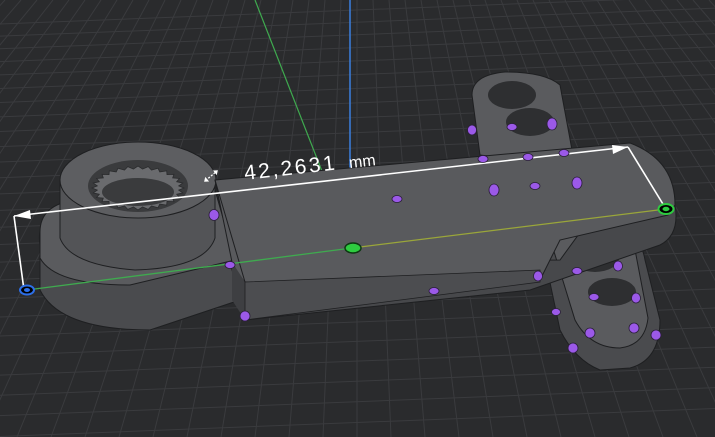  Describe the element at coordinates (27, 290) in the screenshot. I see `measure-endpoint-start` at that location.